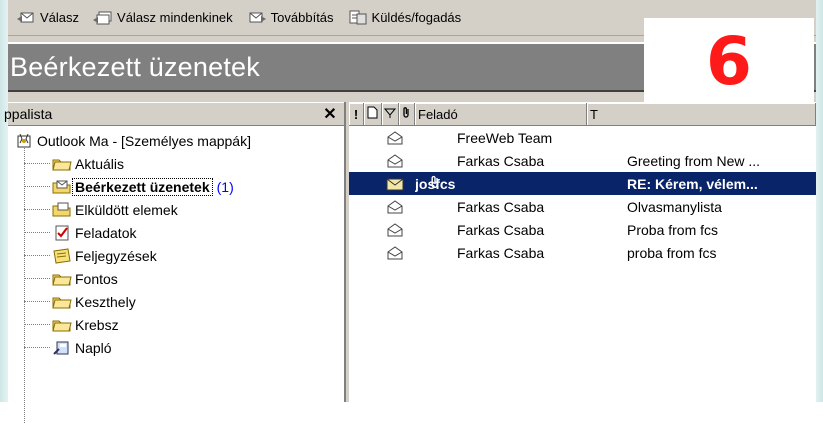 The width and height of the screenshot is (823, 423). I want to click on column-subject: T, so click(701, 114).